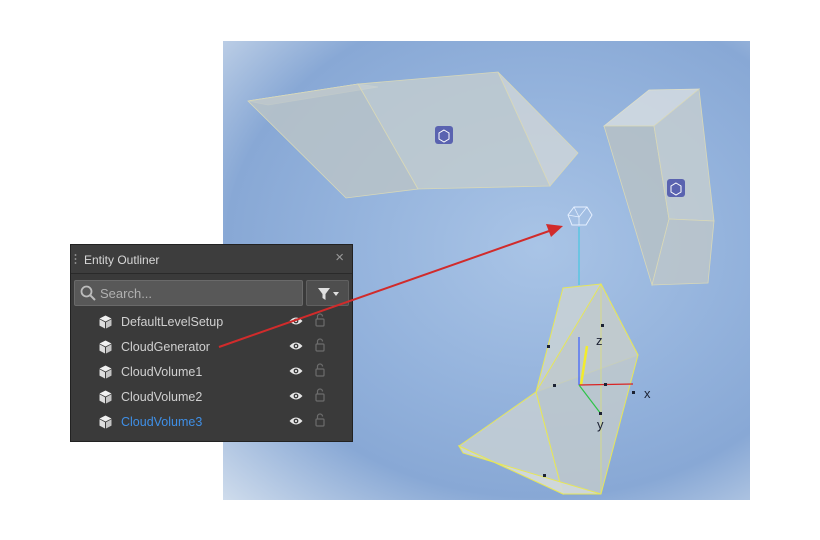 This screenshot has height=540, width=820. Describe the element at coordinates (211, 259) in the screenshot. I see `panel-titlebar: Entity Outliner ×` at that location.